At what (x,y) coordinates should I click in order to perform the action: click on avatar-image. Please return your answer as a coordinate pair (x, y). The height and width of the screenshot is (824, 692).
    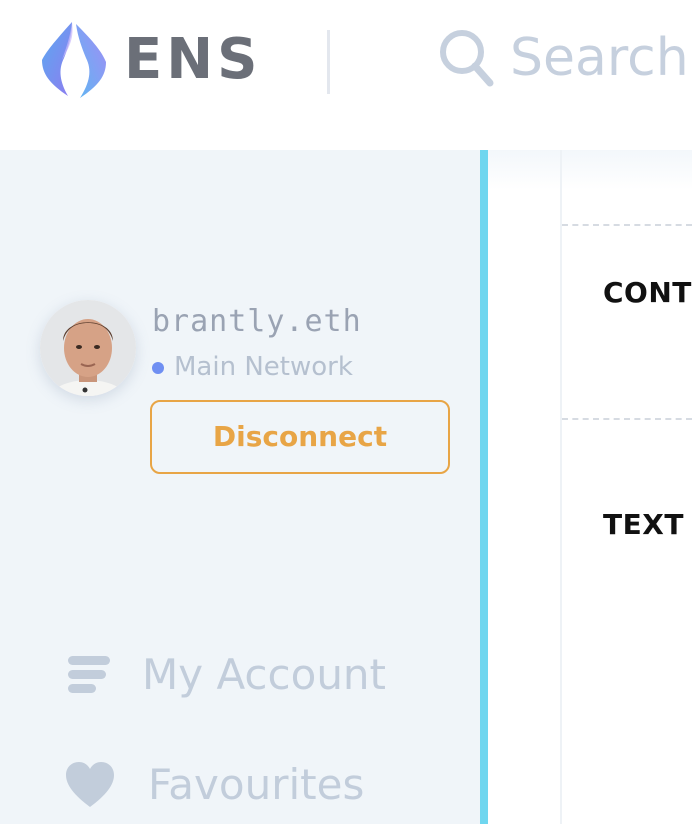
    Looking at the image, I should click on (88, 348).